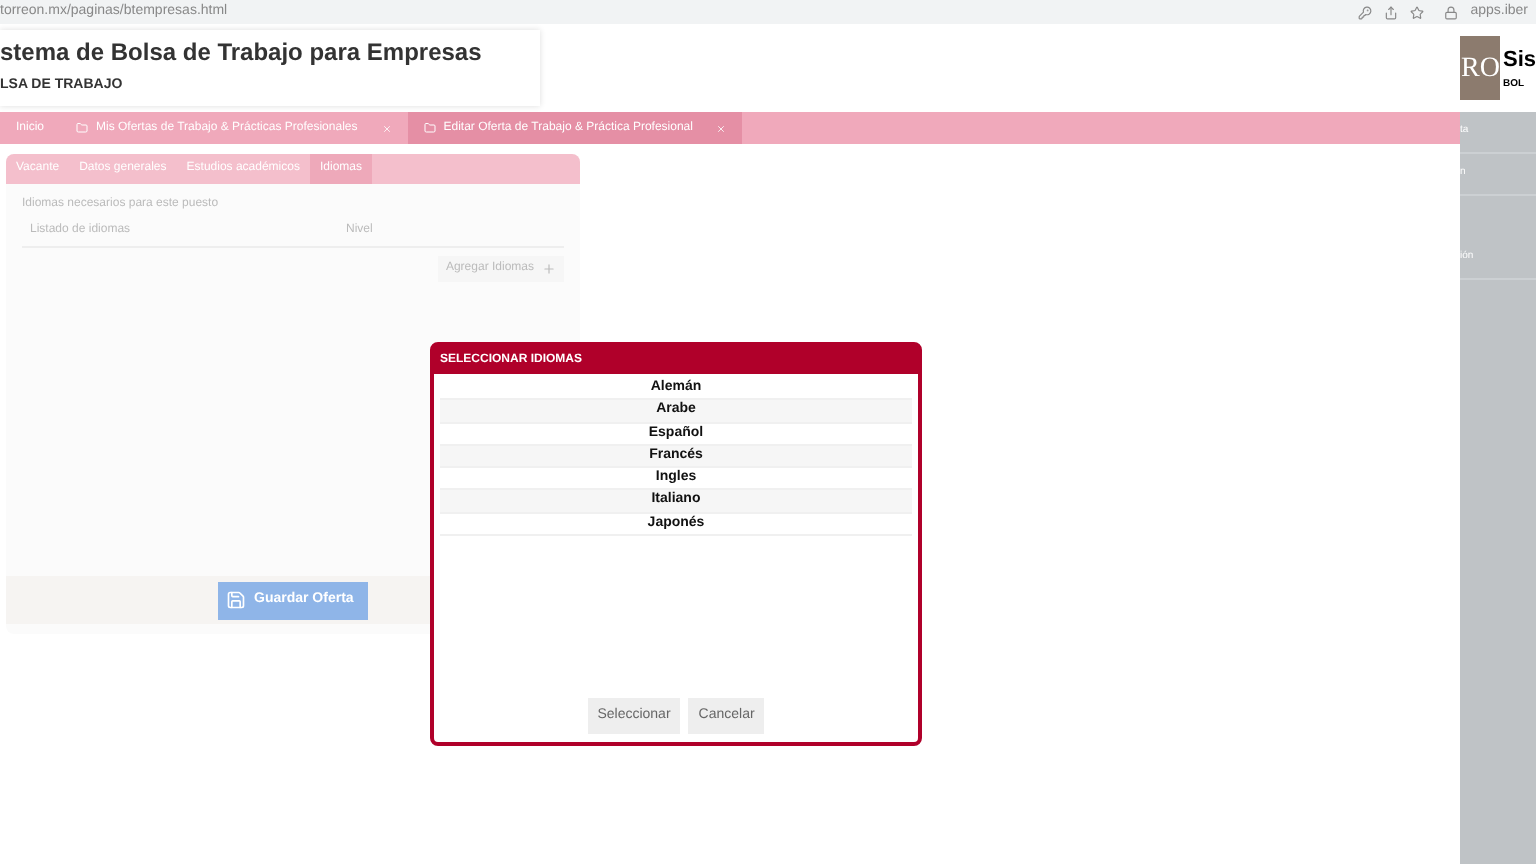 The width and height of the screenshot is (1536, 864). What do you see at coordinates (549, 269) in the screenshot?
I see `plus-icon` at bounding box center [549, 269].